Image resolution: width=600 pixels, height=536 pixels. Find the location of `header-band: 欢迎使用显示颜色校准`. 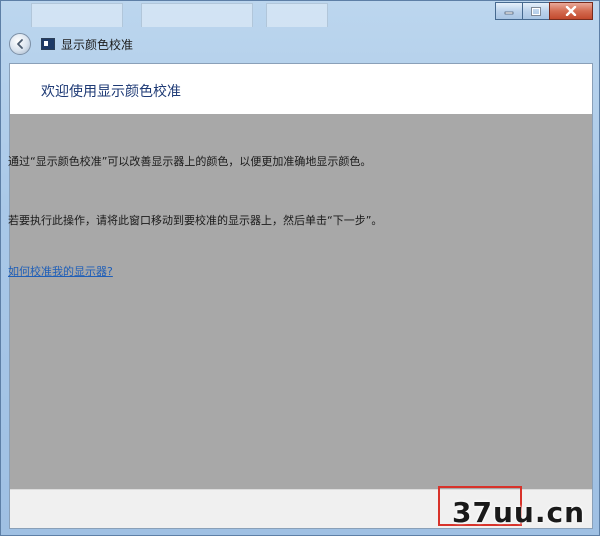

header-band: 欢迎使用显示颜色校准 is located at coordinates (301, 89).